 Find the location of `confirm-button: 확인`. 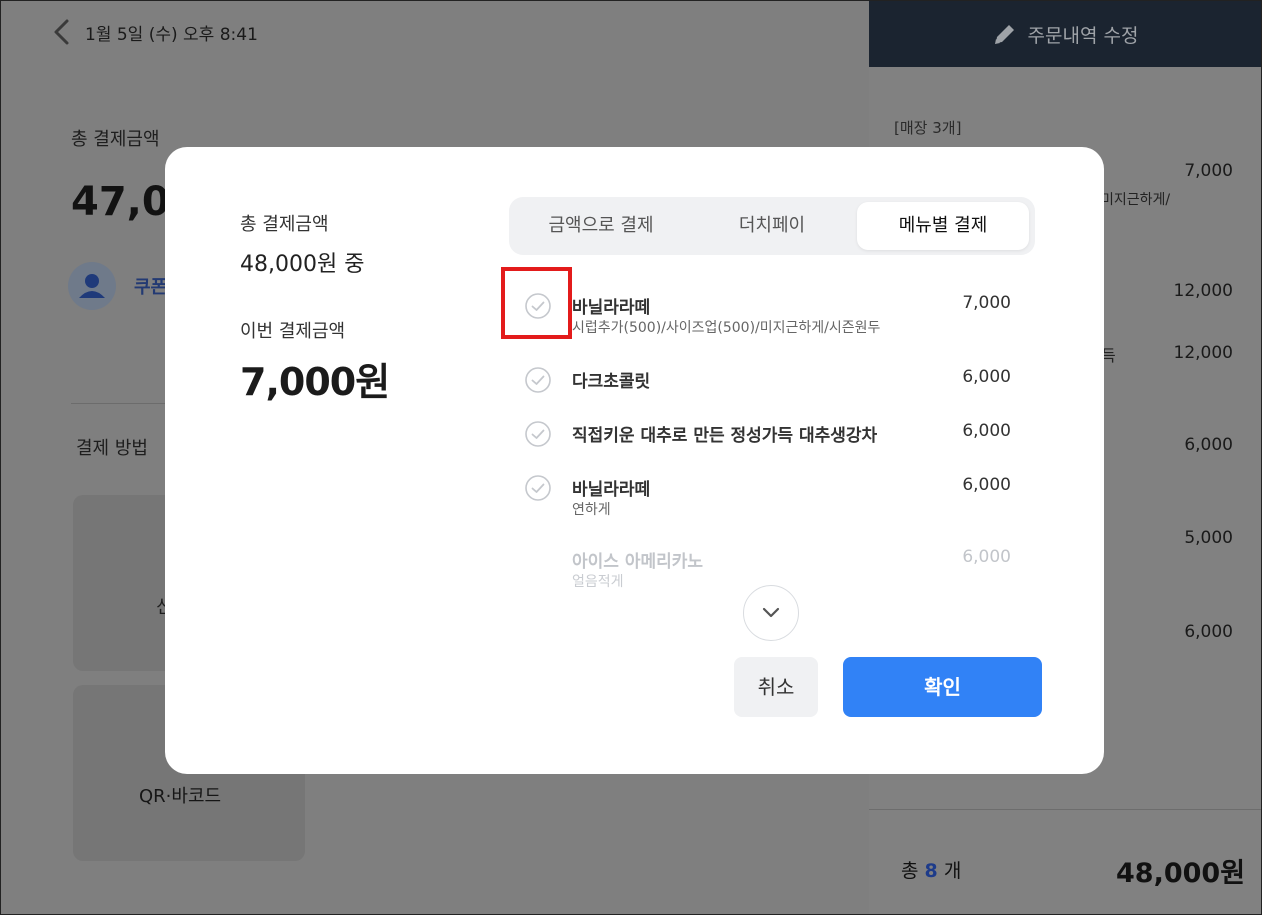

confirm-button: 확인 is located at coordinates (942, 687).